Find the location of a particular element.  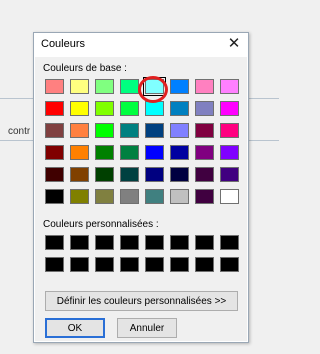

ok-button: OK is located at coordinates (75, 328).